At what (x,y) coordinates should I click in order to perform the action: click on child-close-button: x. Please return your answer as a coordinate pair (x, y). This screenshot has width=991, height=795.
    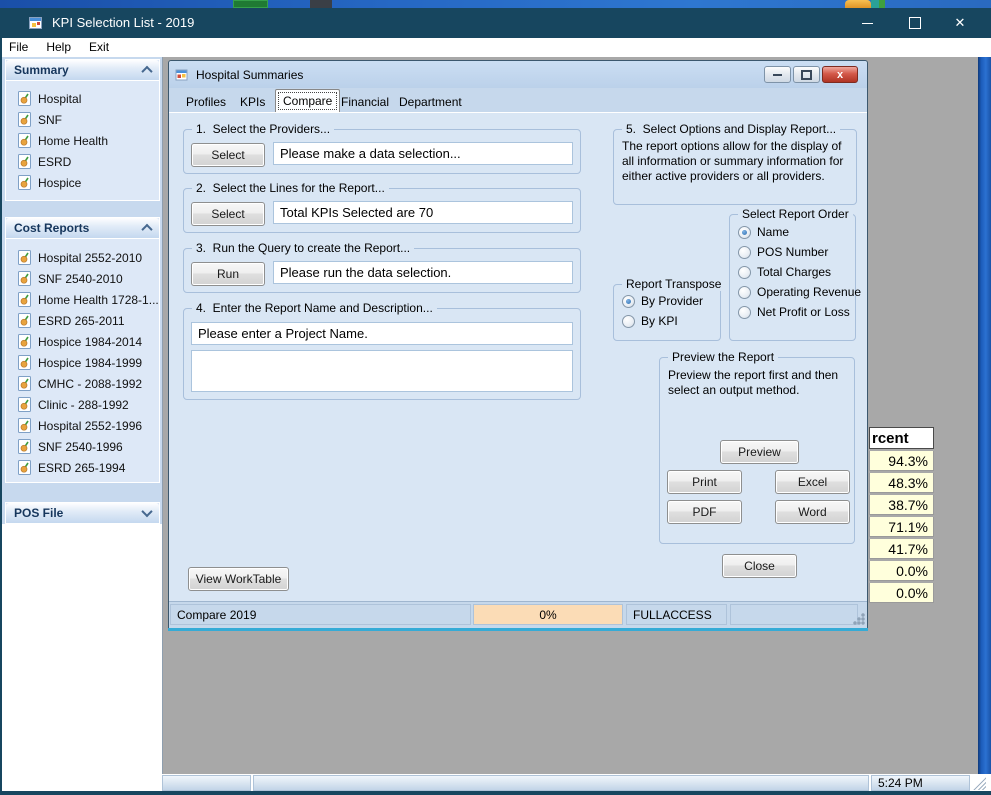
    Looking at the image, I should click on (840, 74).